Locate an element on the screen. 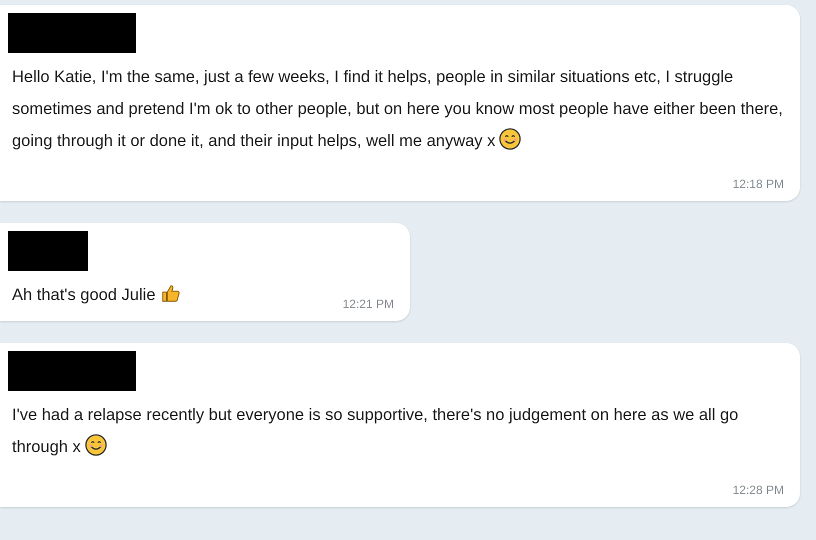 The image size is (816, 540). message-time: 12:21 PM is located at coordinates (368, 304).